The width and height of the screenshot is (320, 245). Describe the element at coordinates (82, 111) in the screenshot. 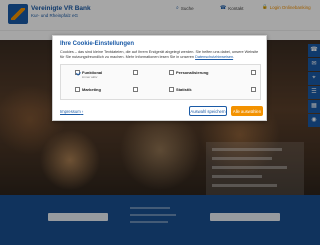

I see `chevron-right-icon: ›` at that location.